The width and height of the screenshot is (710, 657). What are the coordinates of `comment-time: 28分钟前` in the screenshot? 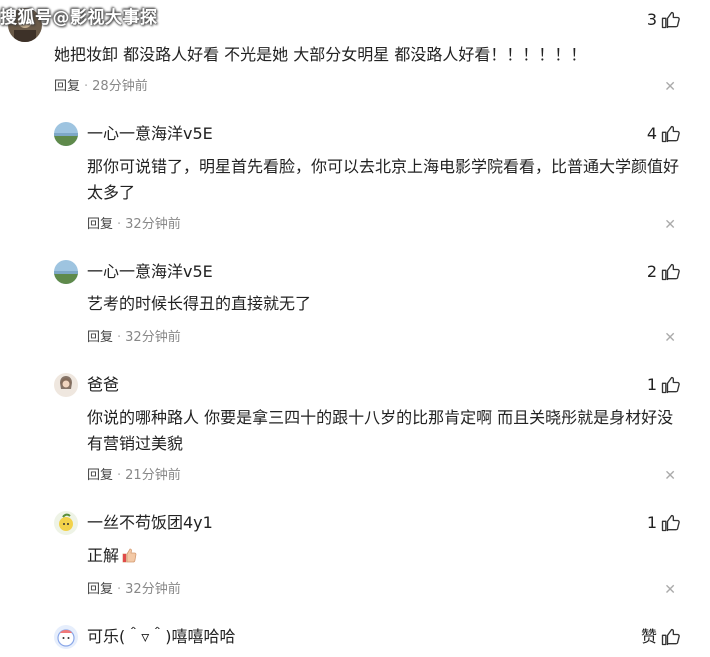 It's located at (120, 86).